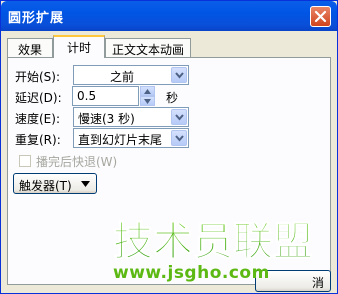 This screenshot has height=294, width=338. Describe the element at coordinates (36, 18) in the screenshot. I see `window-title: 圆形扩展` at that location.